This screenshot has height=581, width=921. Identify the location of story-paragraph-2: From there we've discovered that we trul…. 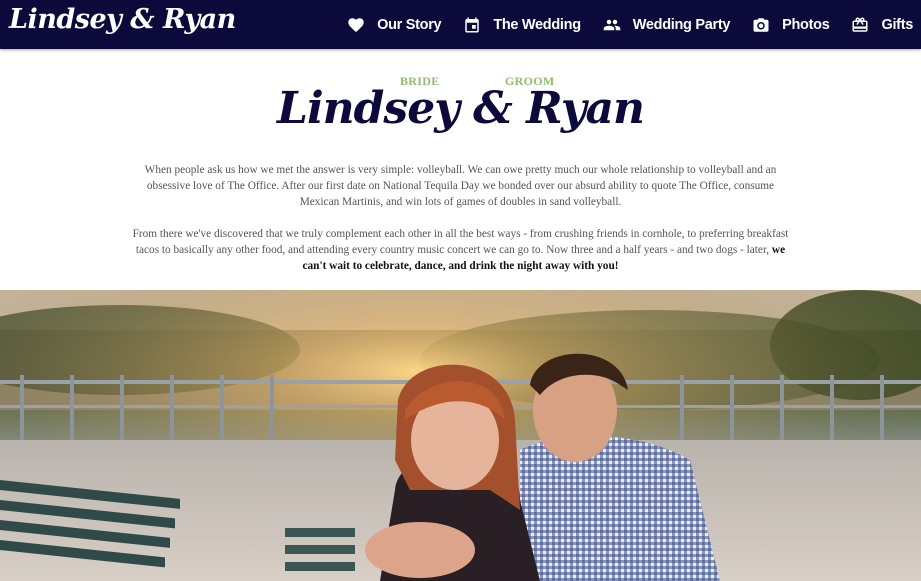
(460, 250).